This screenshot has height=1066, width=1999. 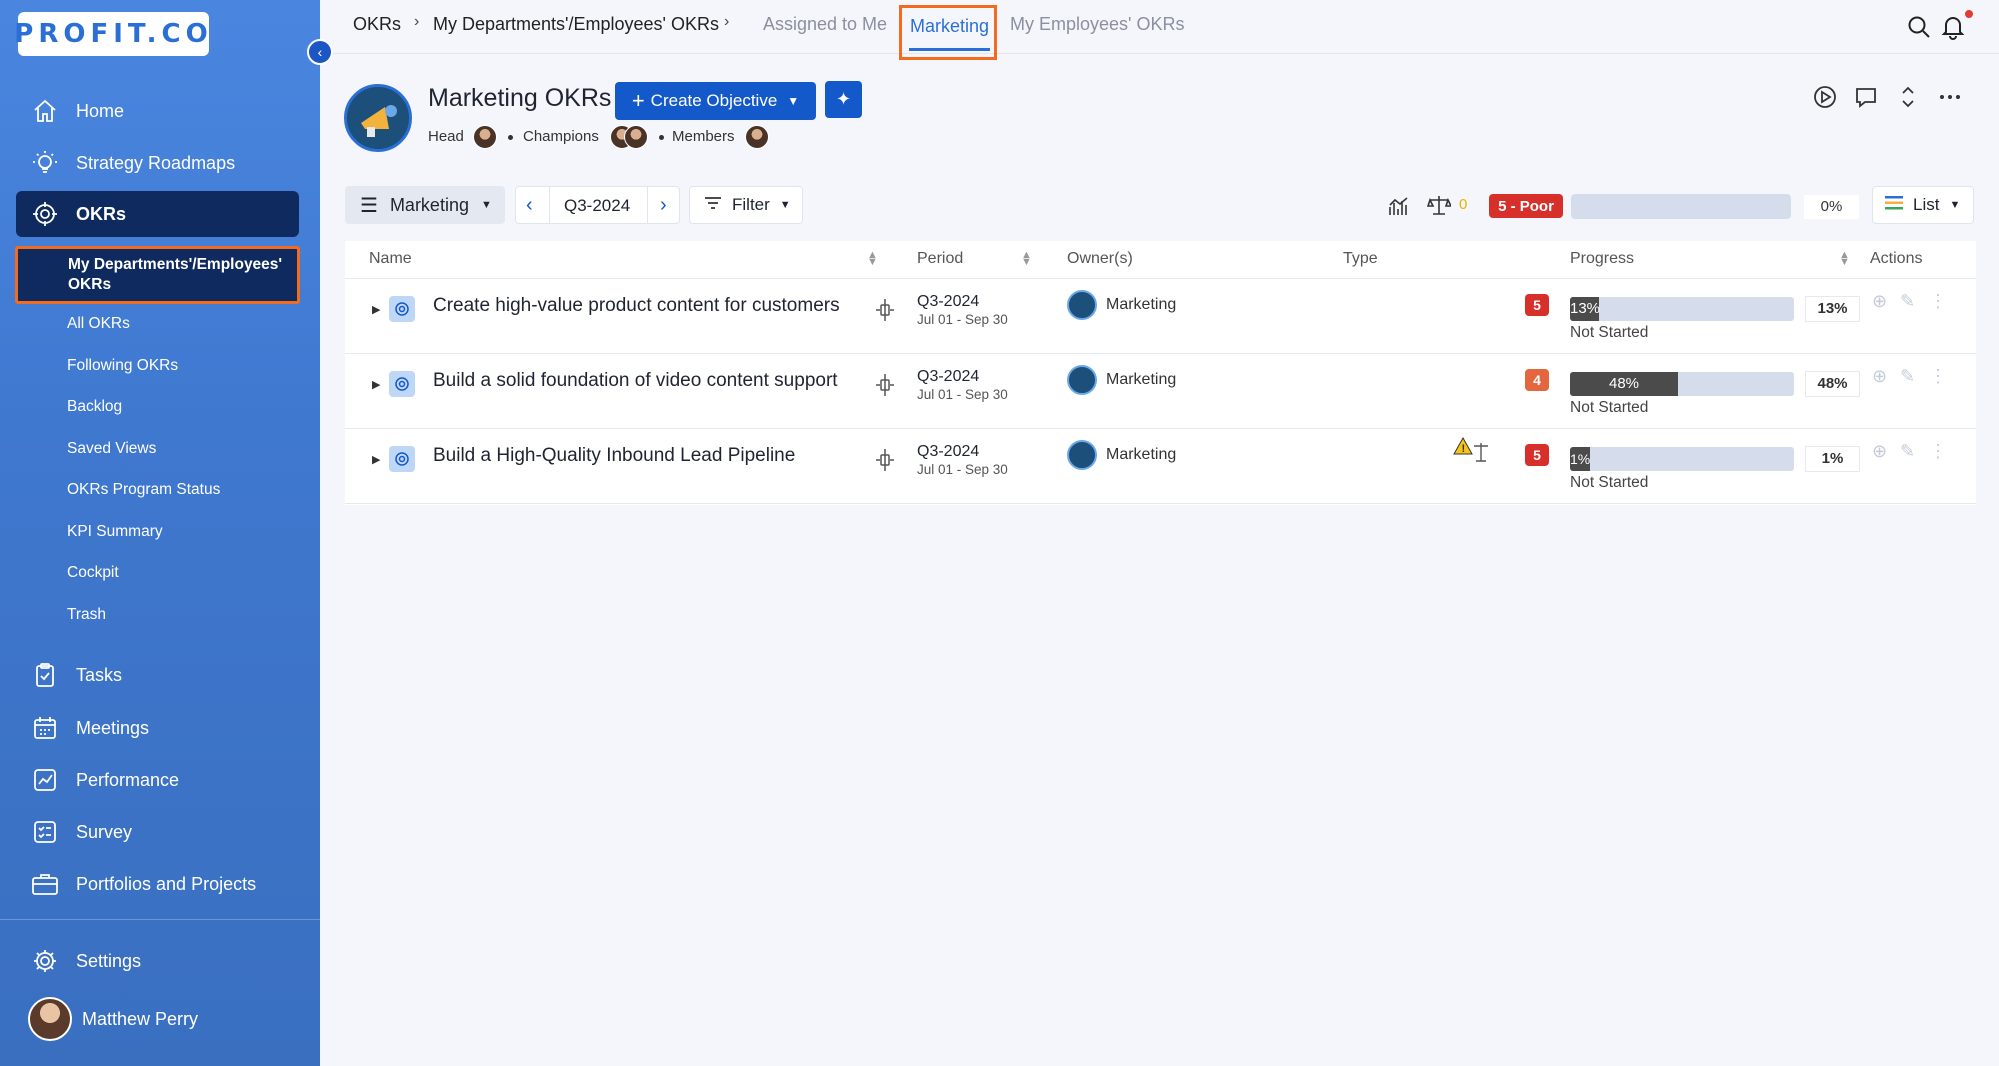 I want to click on collapse-sidebar-button: ‹, so click(x=320, y=52).